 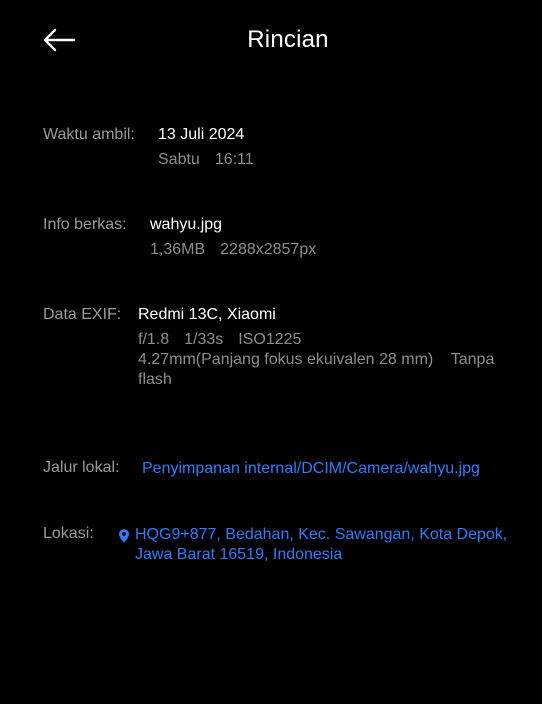 I want to click on taken-date: 13 Juli 2024, so click(x=201, y=134).